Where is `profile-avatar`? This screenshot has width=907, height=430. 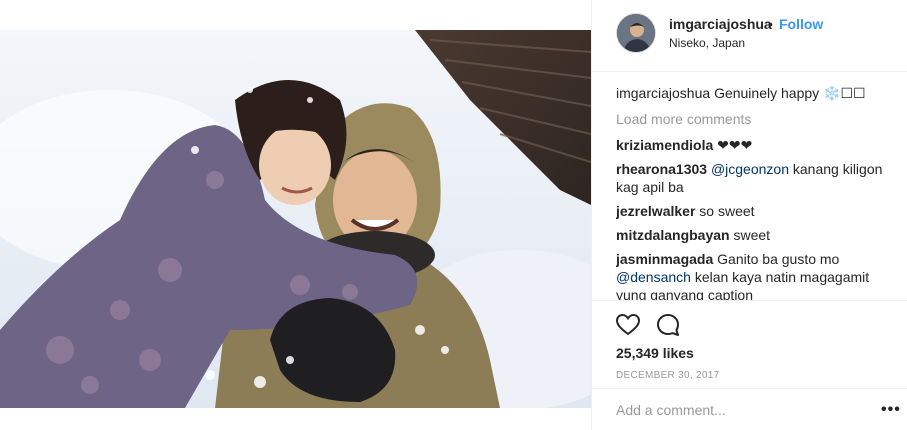
profile-avatar is located at coordinates (636, 33).